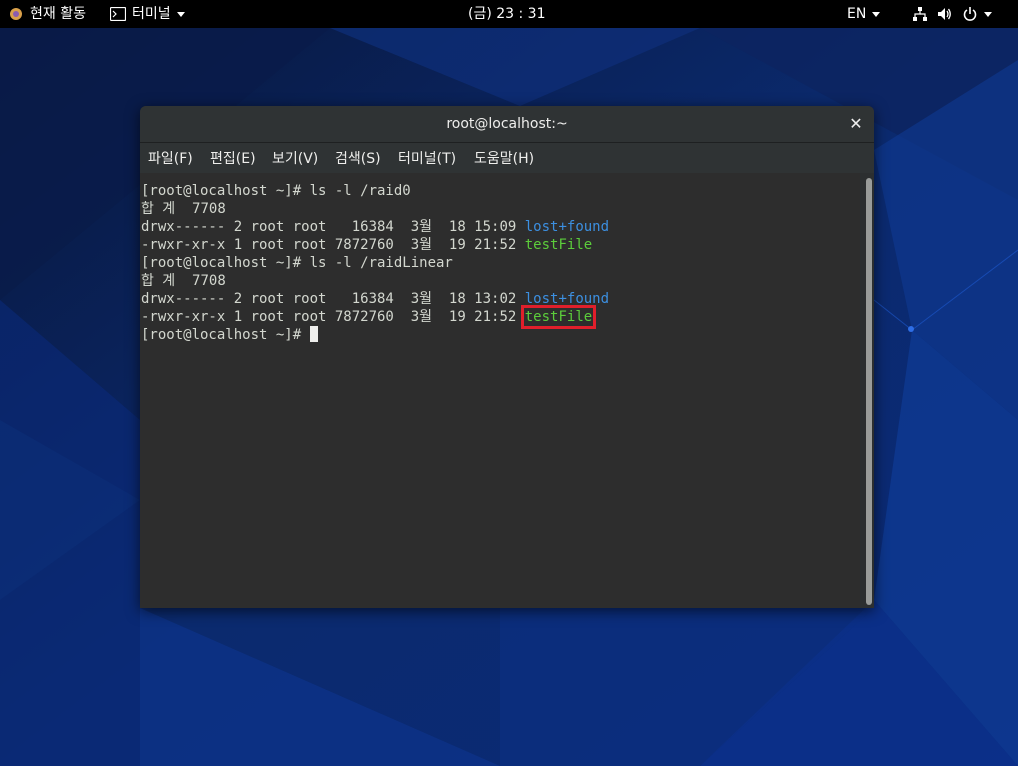  I want to click on menu-view: 보기(V), so click(295, 158).